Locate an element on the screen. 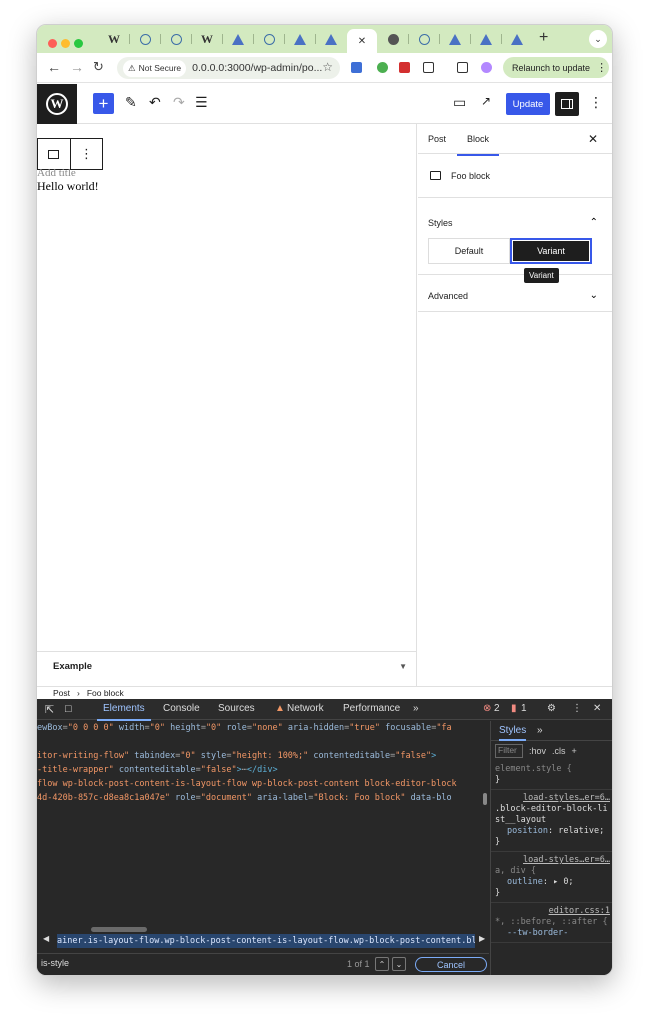 Image resolution: width=649 pixels, height=1024 pixels. bookmark-star-icon: ☆ is located at coordinates (327, 67).